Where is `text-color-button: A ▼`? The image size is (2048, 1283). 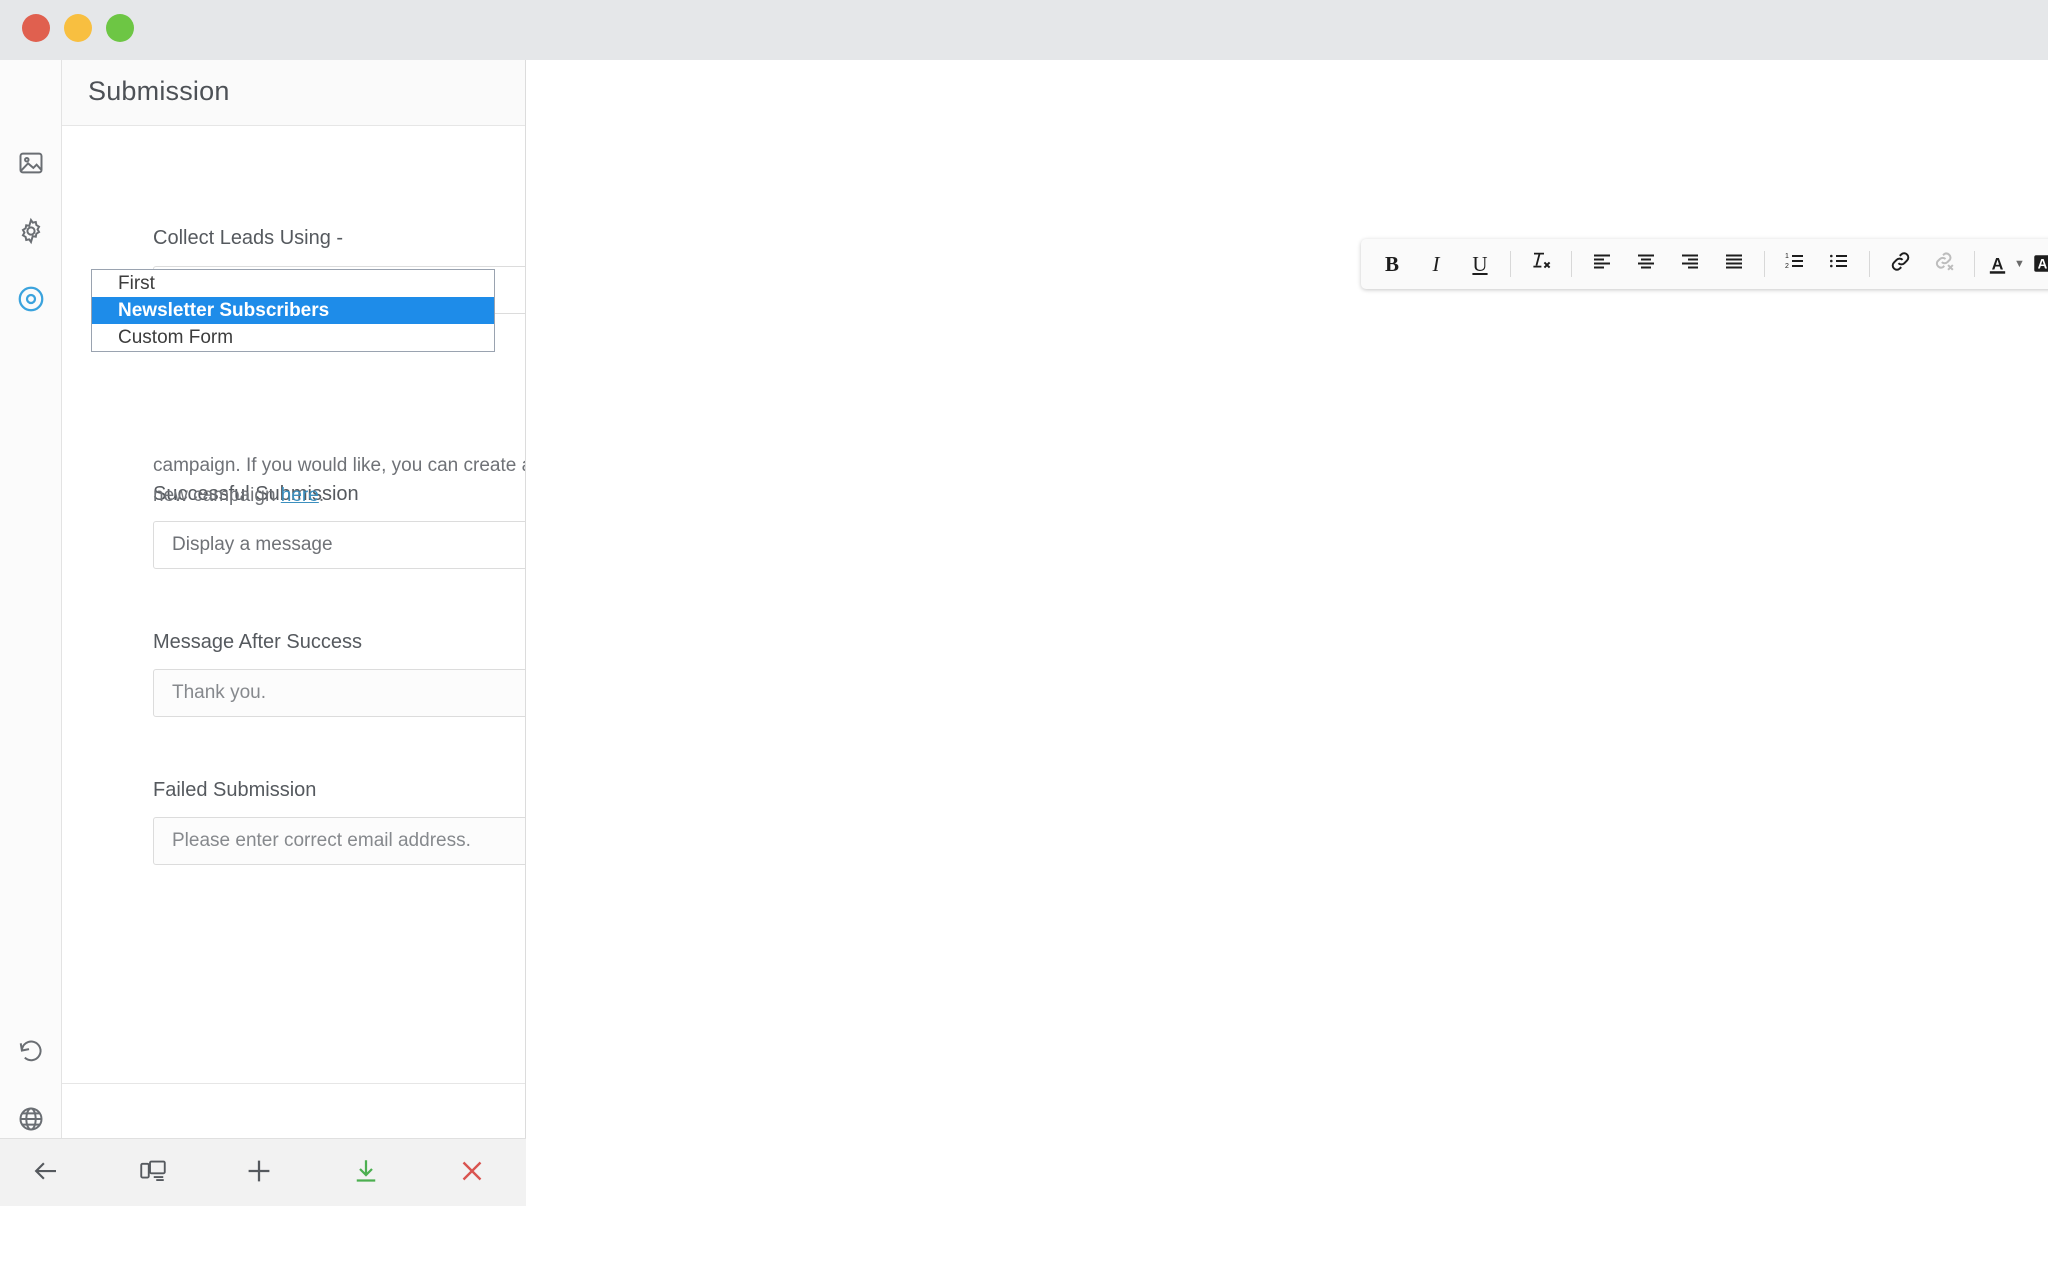
text-color-button: A ▼ is located at coordinates (2005, 264).